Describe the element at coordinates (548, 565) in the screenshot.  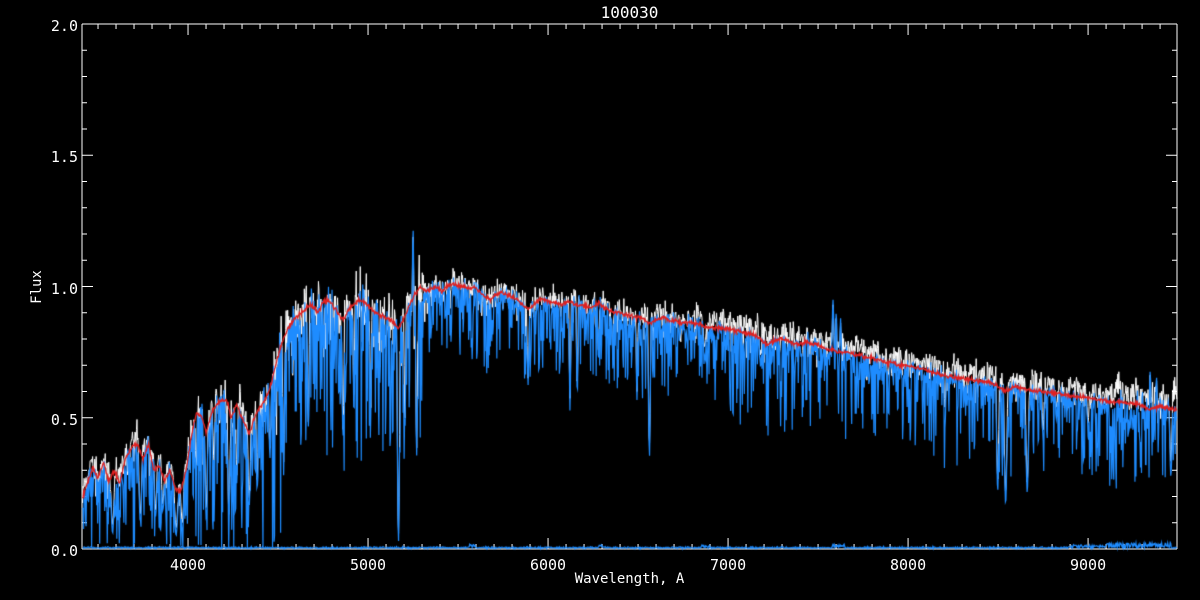
I see `x-tick-label: 6000` at that location.